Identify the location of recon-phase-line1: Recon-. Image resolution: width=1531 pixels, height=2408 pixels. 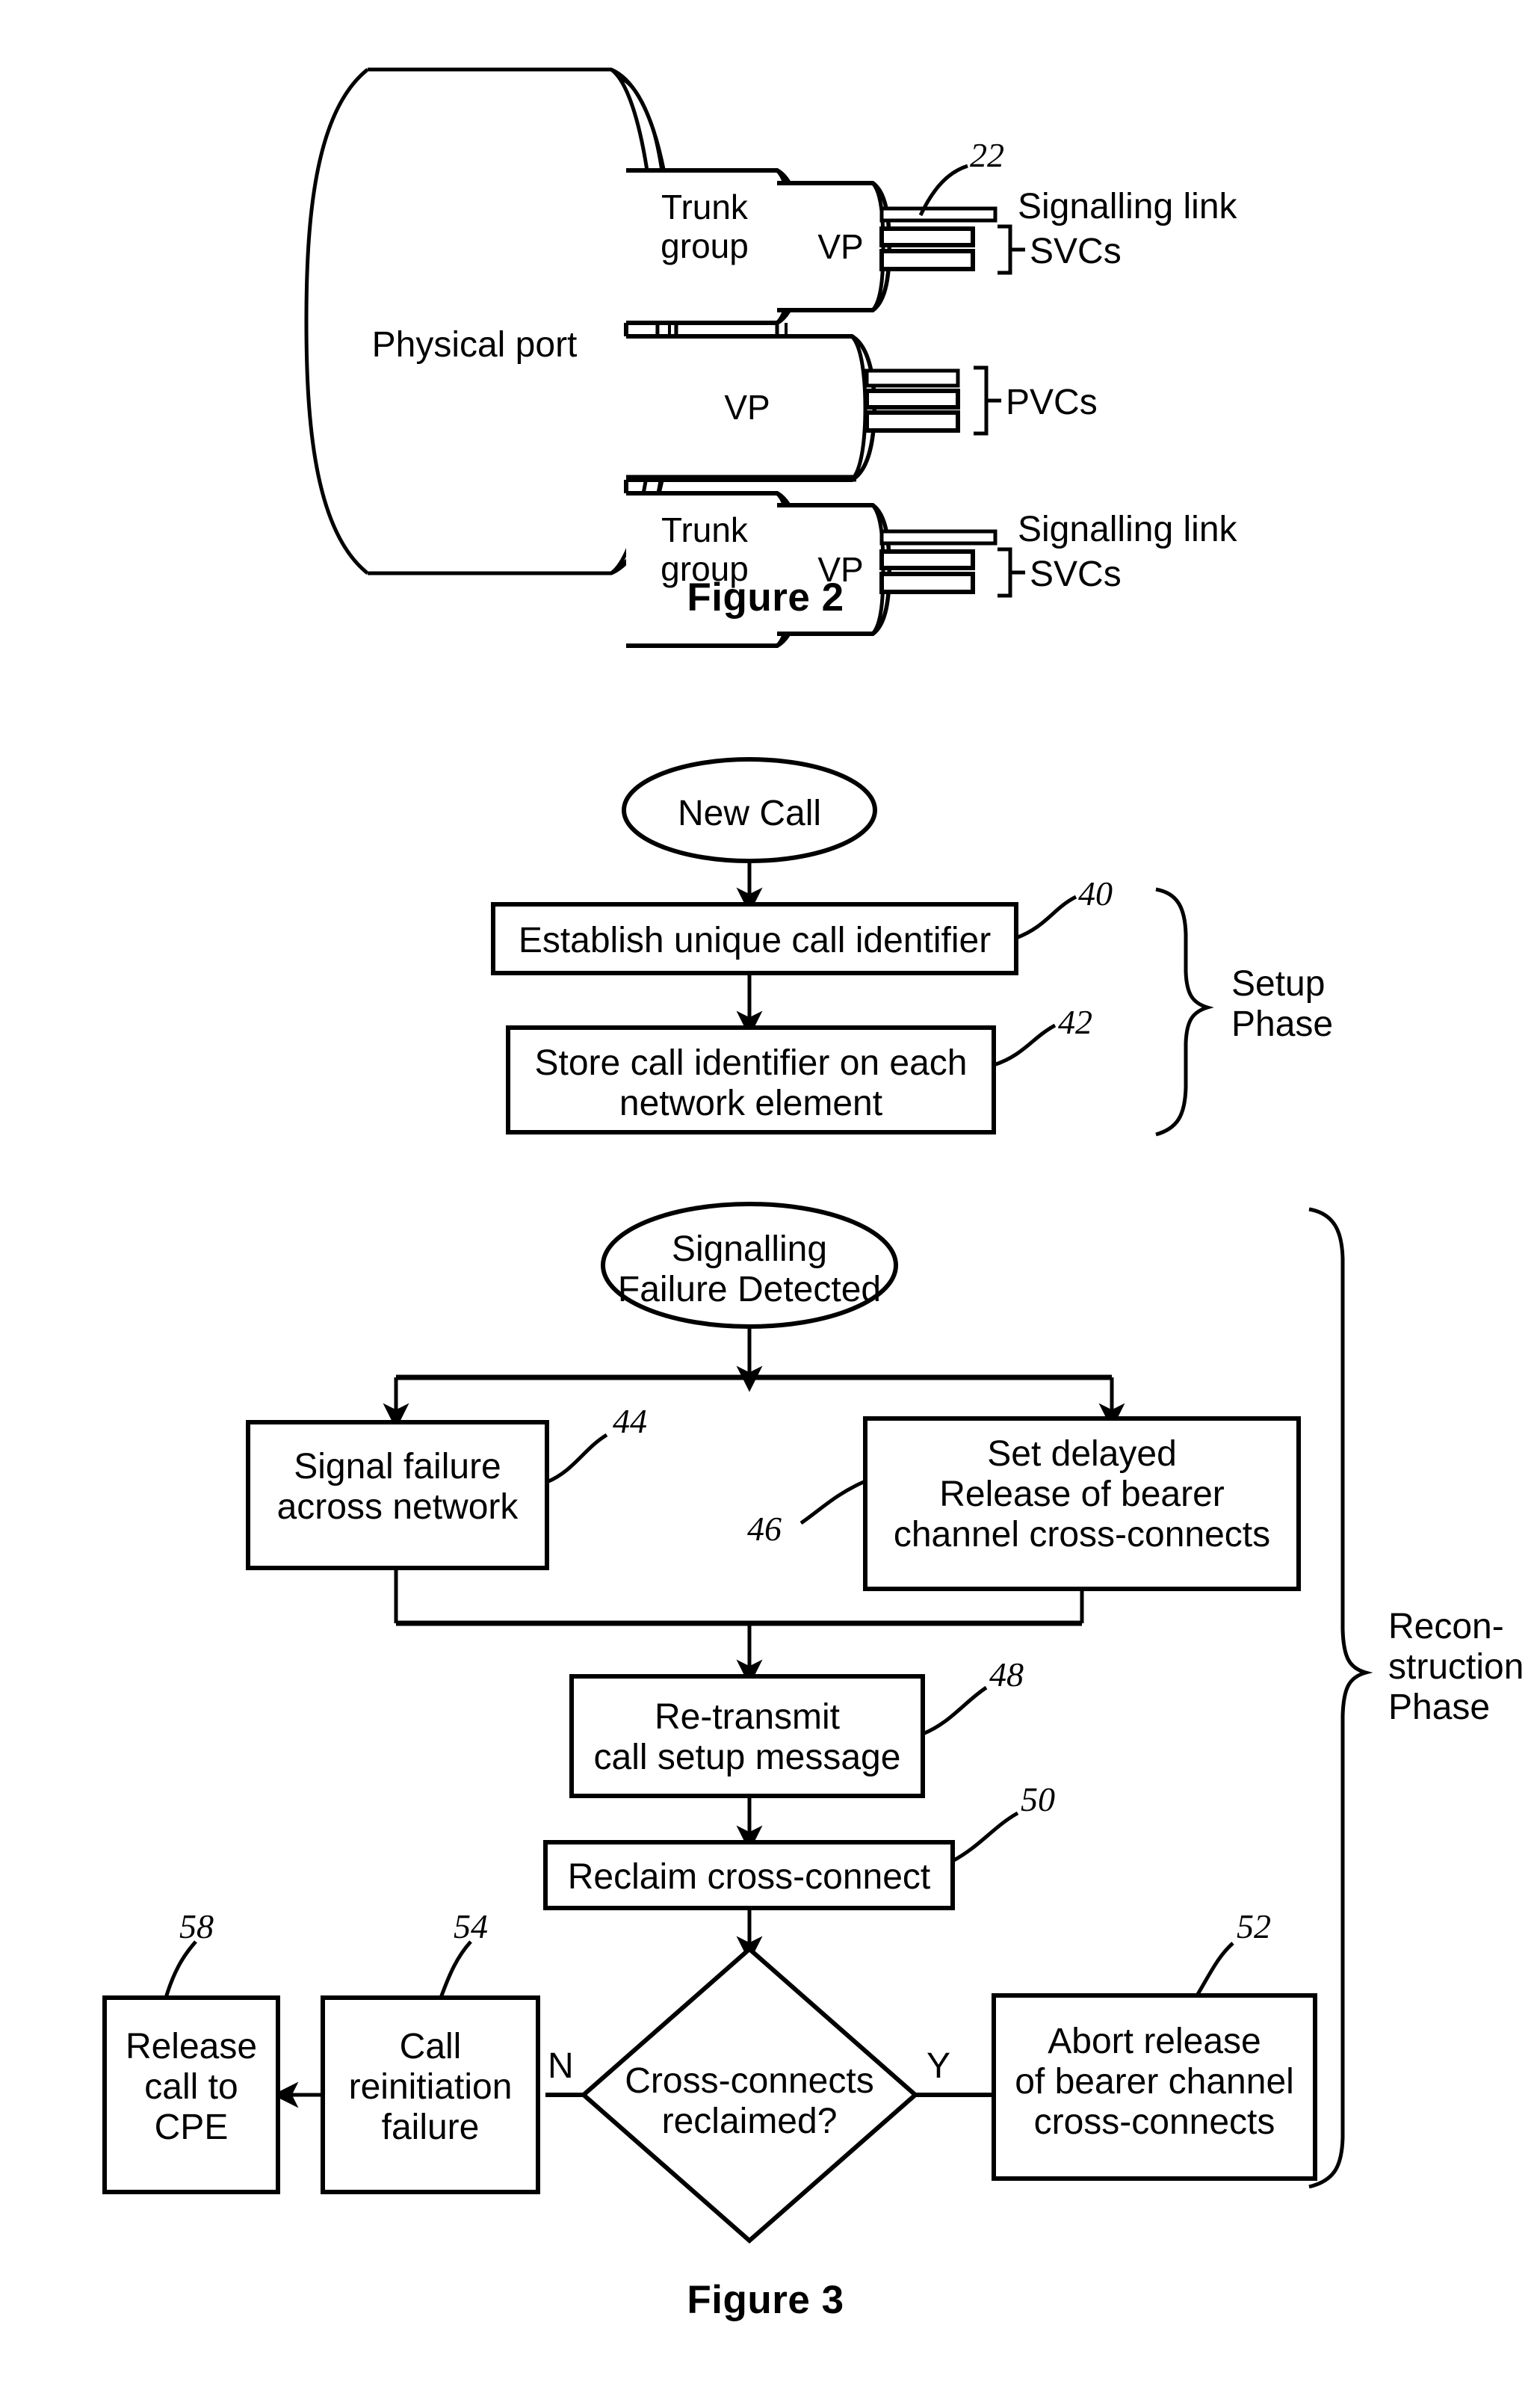
(1446, 1626).